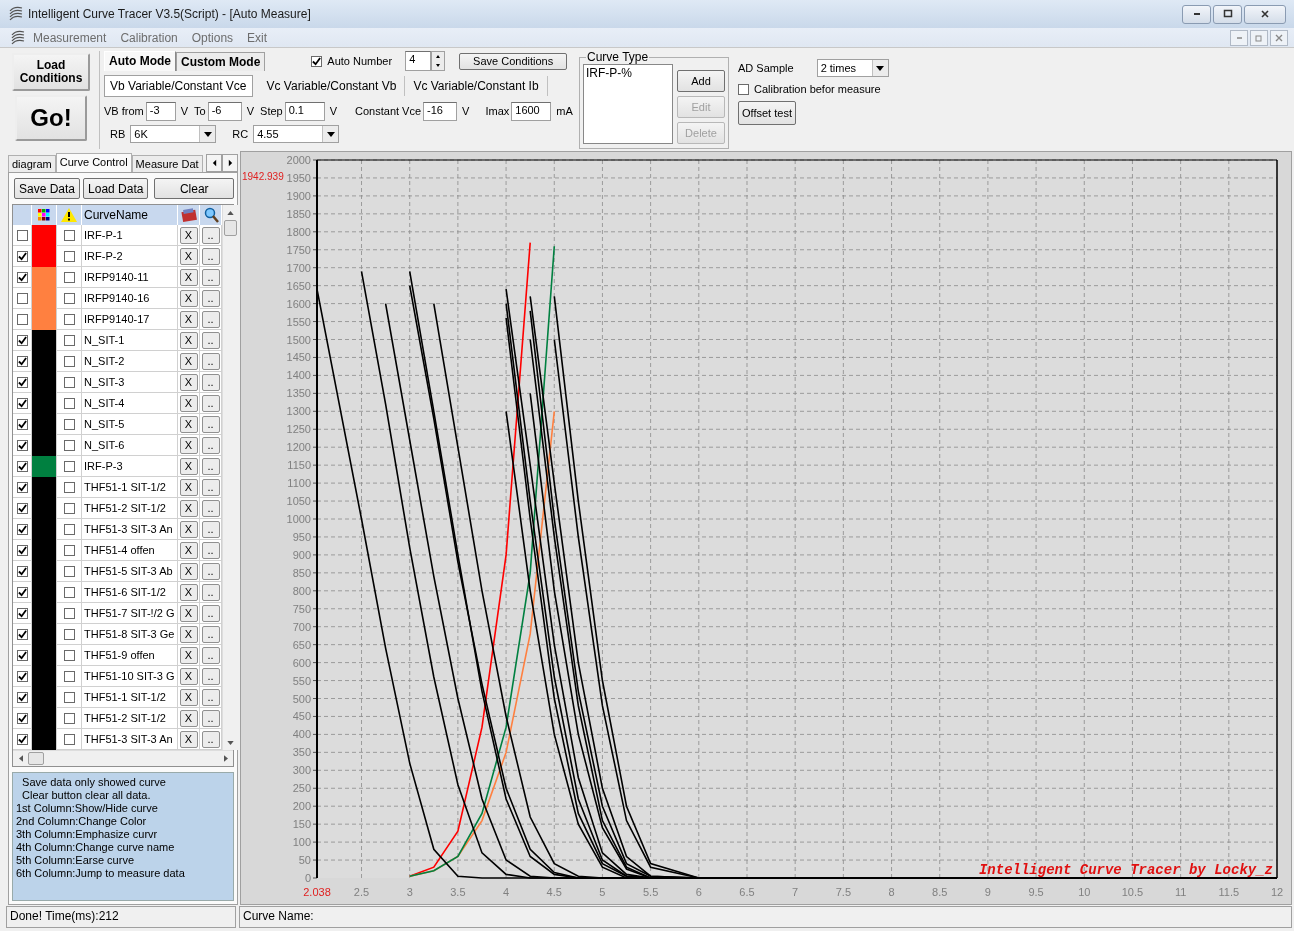  I want to click on axis-label: 300, so click(301, 770).